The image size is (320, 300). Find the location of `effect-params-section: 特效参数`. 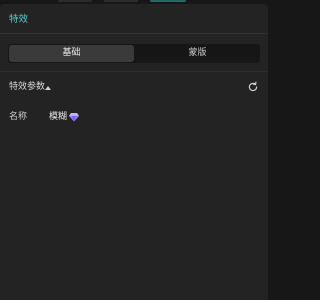

effect-params-section: 特效参数 is located at coordinates (134, 88).